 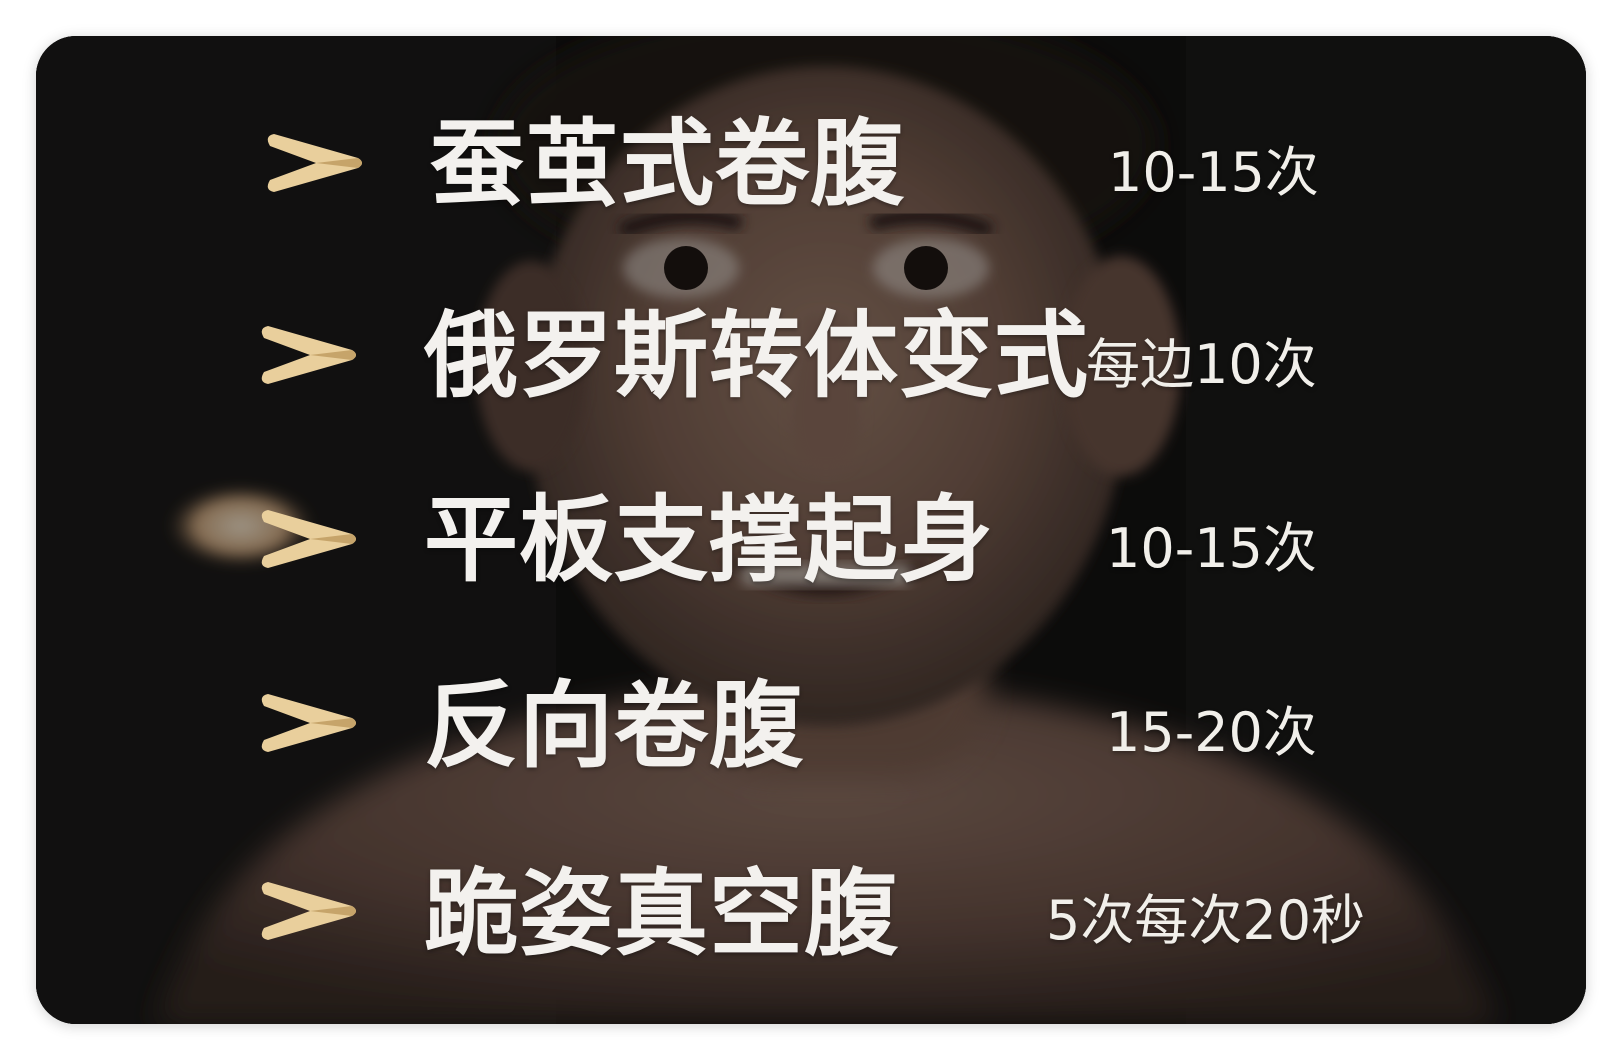 What do you see at coordinates (1211, 732) in the screenshot?
I see `exercise-reps: 15-20次` at bounding box center [1211, 732].